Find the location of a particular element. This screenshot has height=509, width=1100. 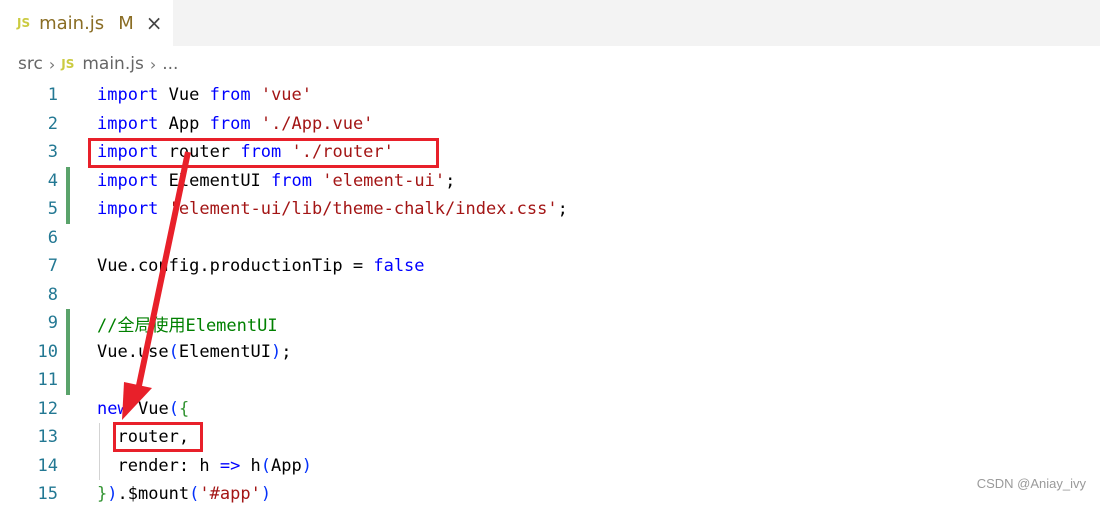

arrow-shaft is located at coordinates (162, 273).